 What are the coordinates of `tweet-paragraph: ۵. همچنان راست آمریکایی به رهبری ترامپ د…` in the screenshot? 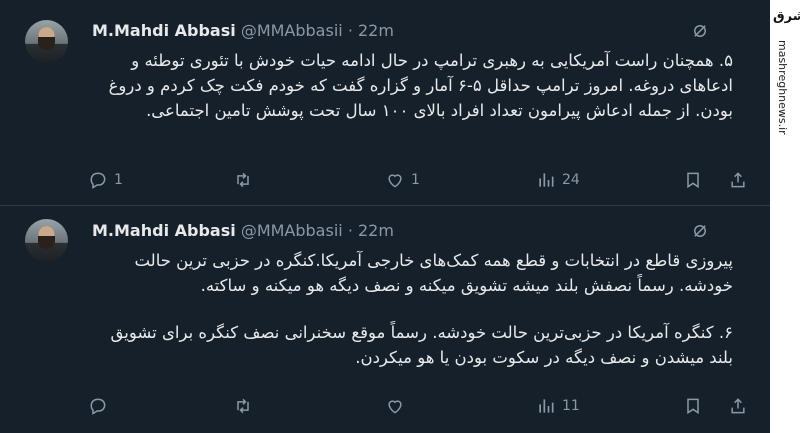 It's located at (420, 85).